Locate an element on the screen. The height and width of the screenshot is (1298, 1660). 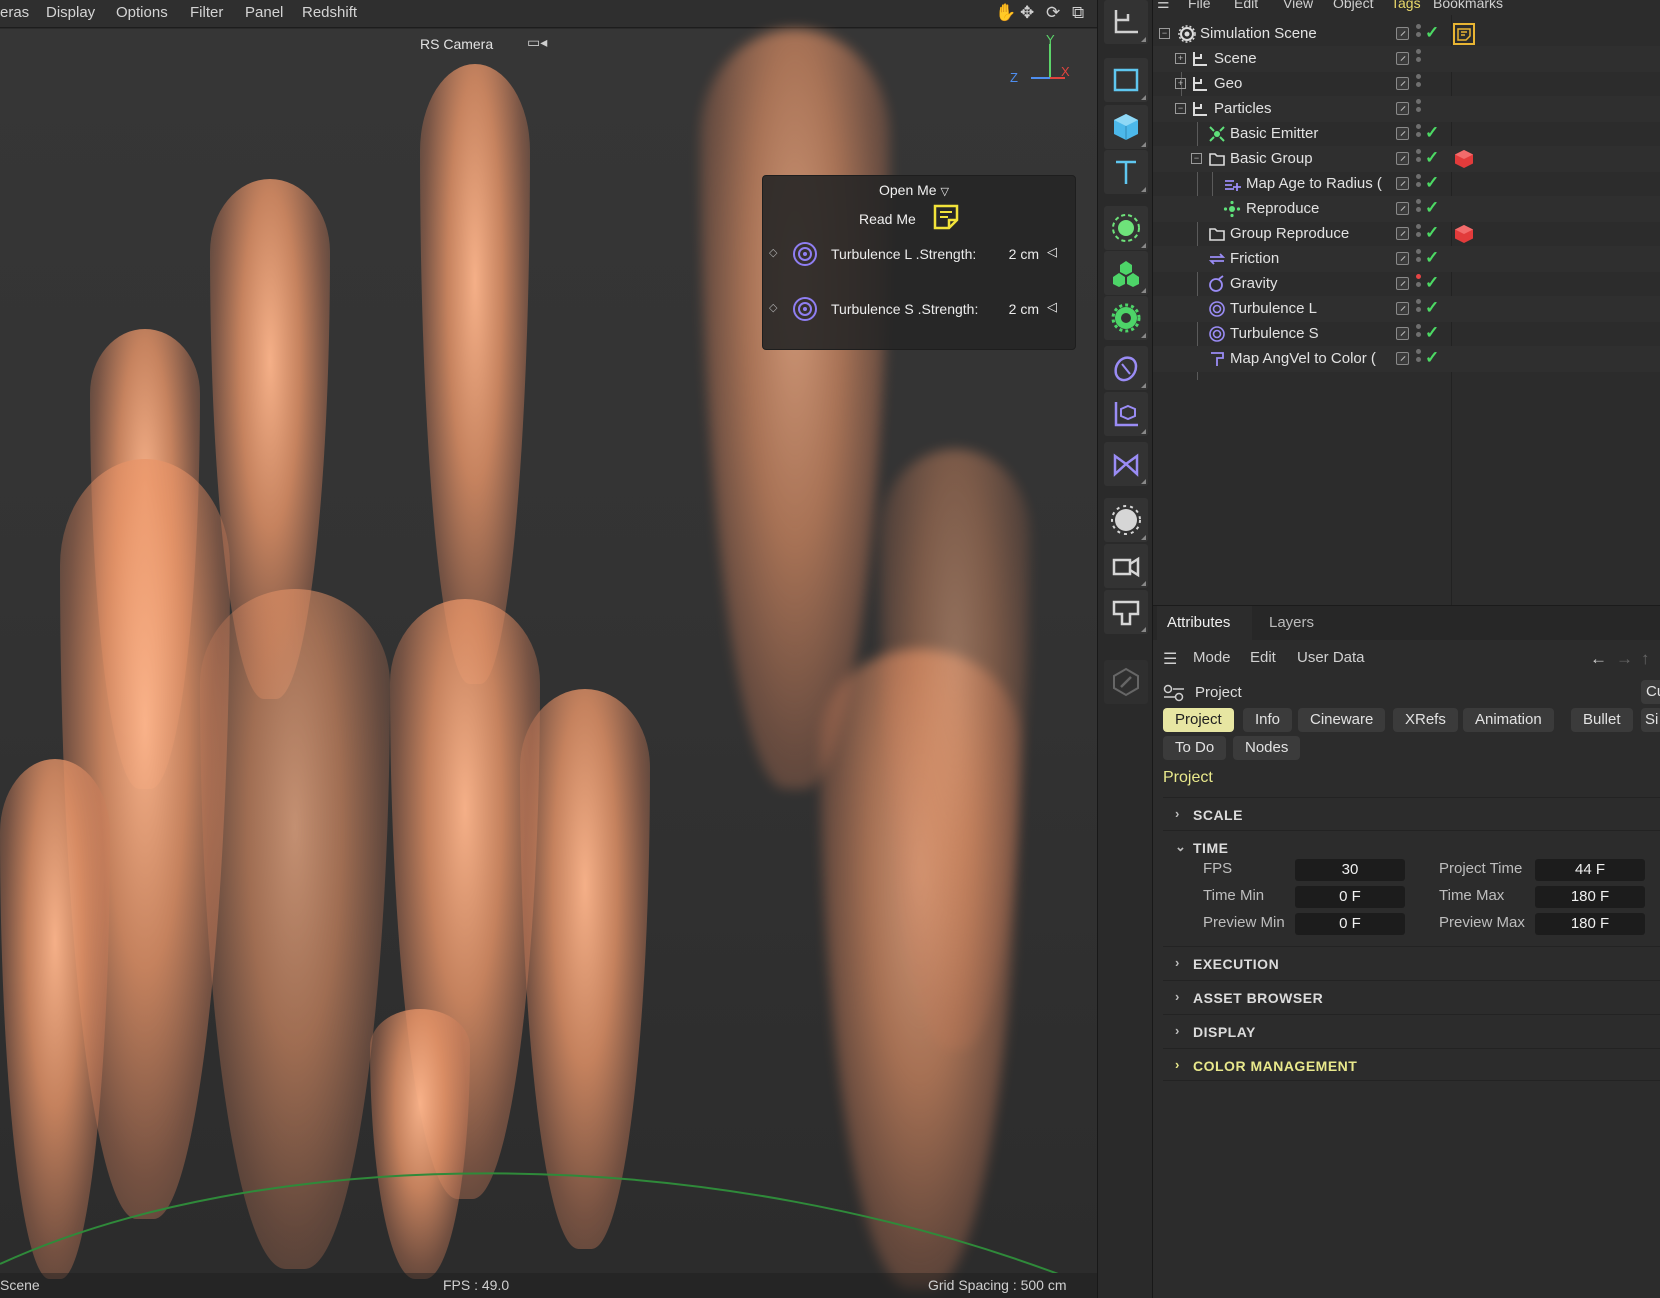
chip-animation: Animation is located at coordinates (1508, 720).